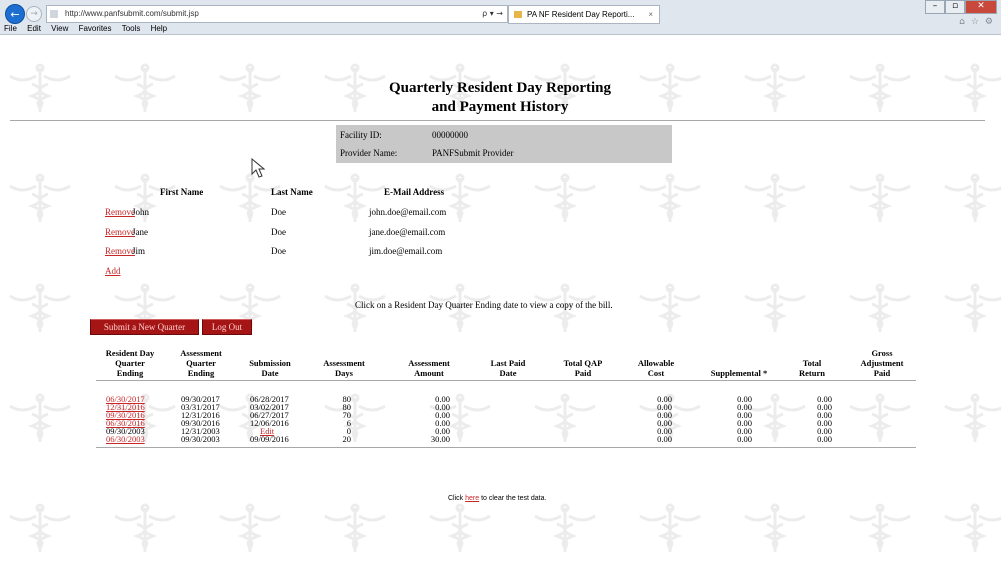 This screenshot has height=563, width=1001. I want to click on maximize-icon: ▫, so click(955, 7).